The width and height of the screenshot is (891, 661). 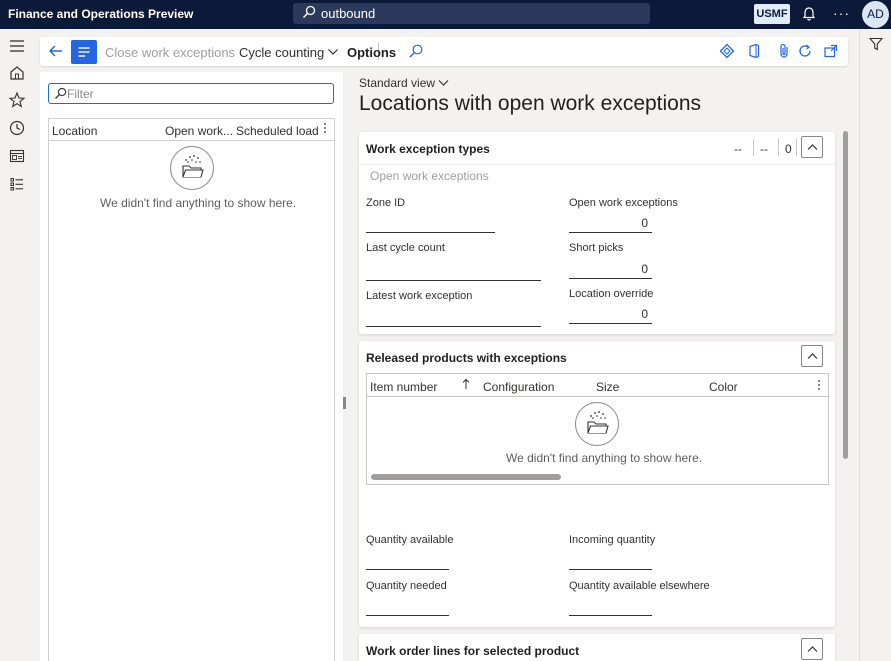 What do you see at coordinates (344, 403) in the screenshot?
I see `pane-splitter-handle` at bounding box center [344, 403].